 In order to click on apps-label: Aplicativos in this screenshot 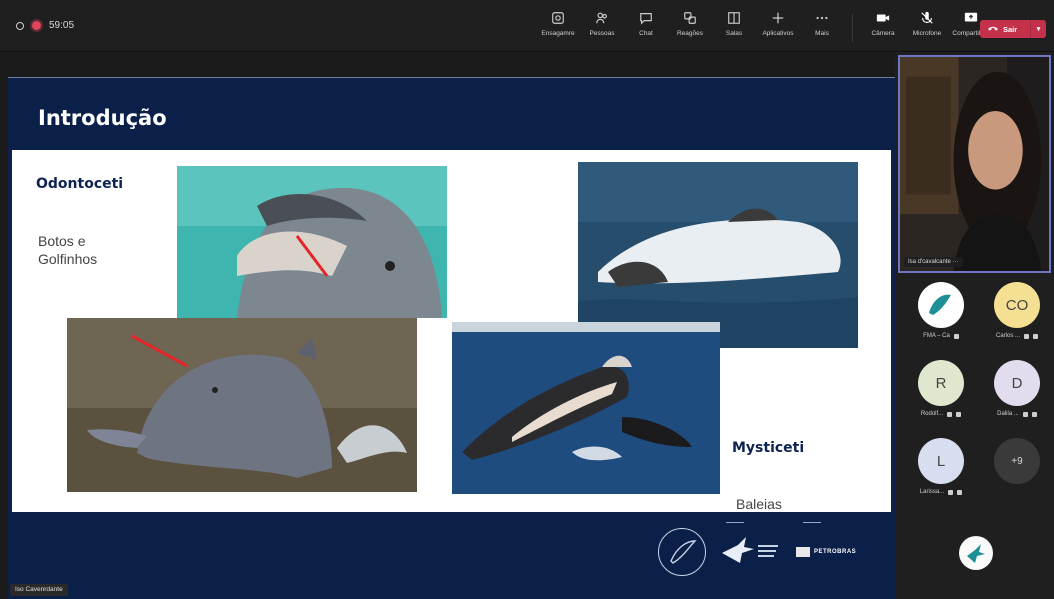, I will do `click(778, 33)`.